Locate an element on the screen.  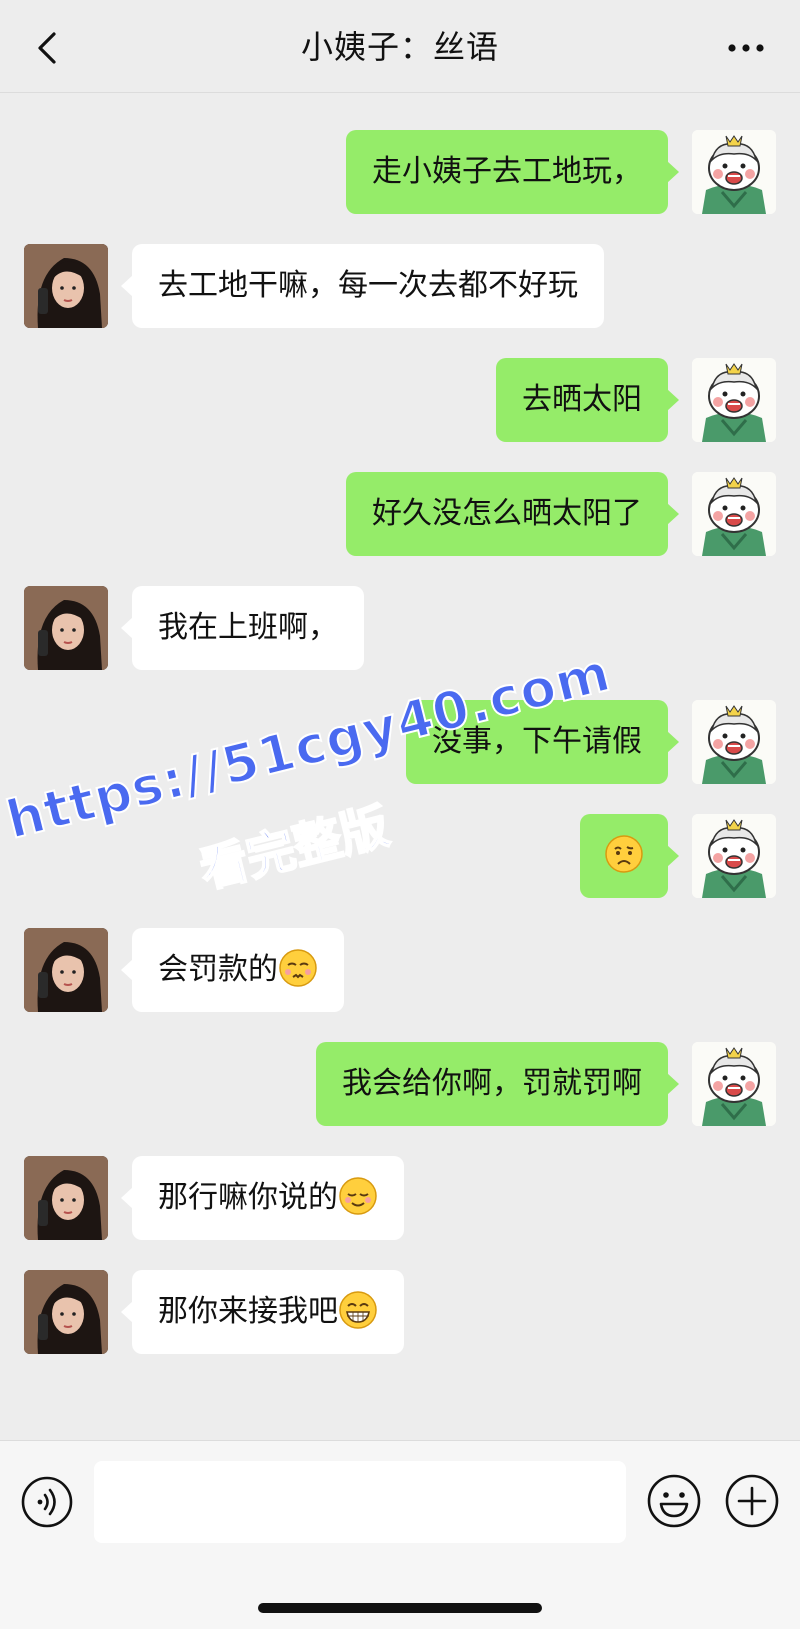
message-bubble-them: 去工地干嘛，每一次去都不好玩 is located at coordinates (362, 286).